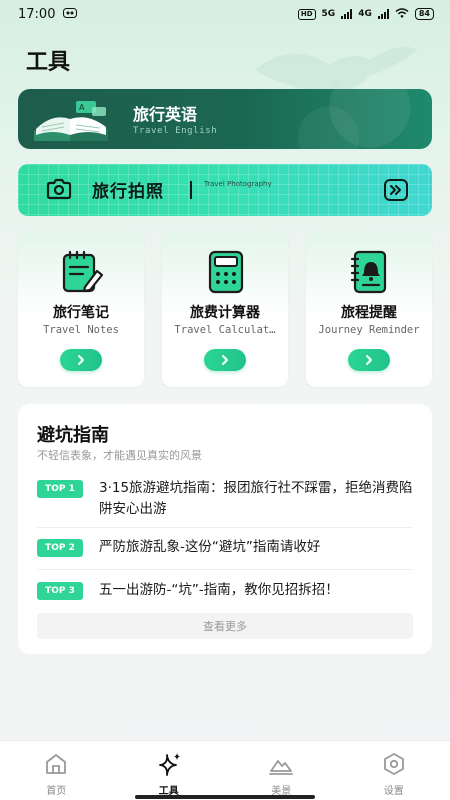  I want to click on tool-english-name: Journey Reminder, so click(369, 330).